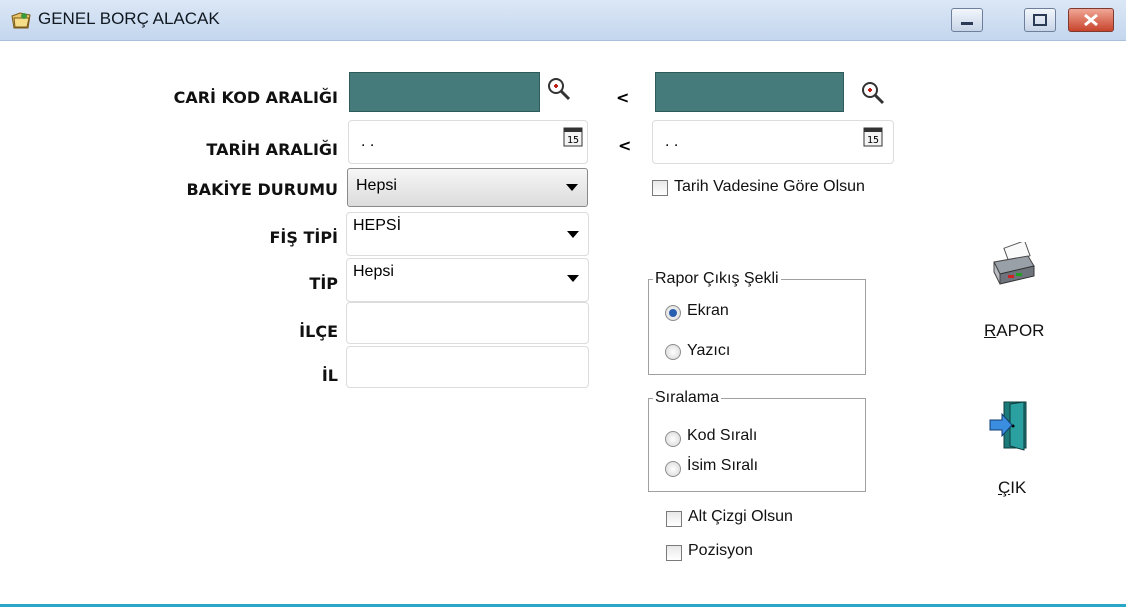 The image size is (1126, 612). Describe the element at coordinates (318, 331) in the screenshot. I see `ilce-label: İLÇE` at that location.